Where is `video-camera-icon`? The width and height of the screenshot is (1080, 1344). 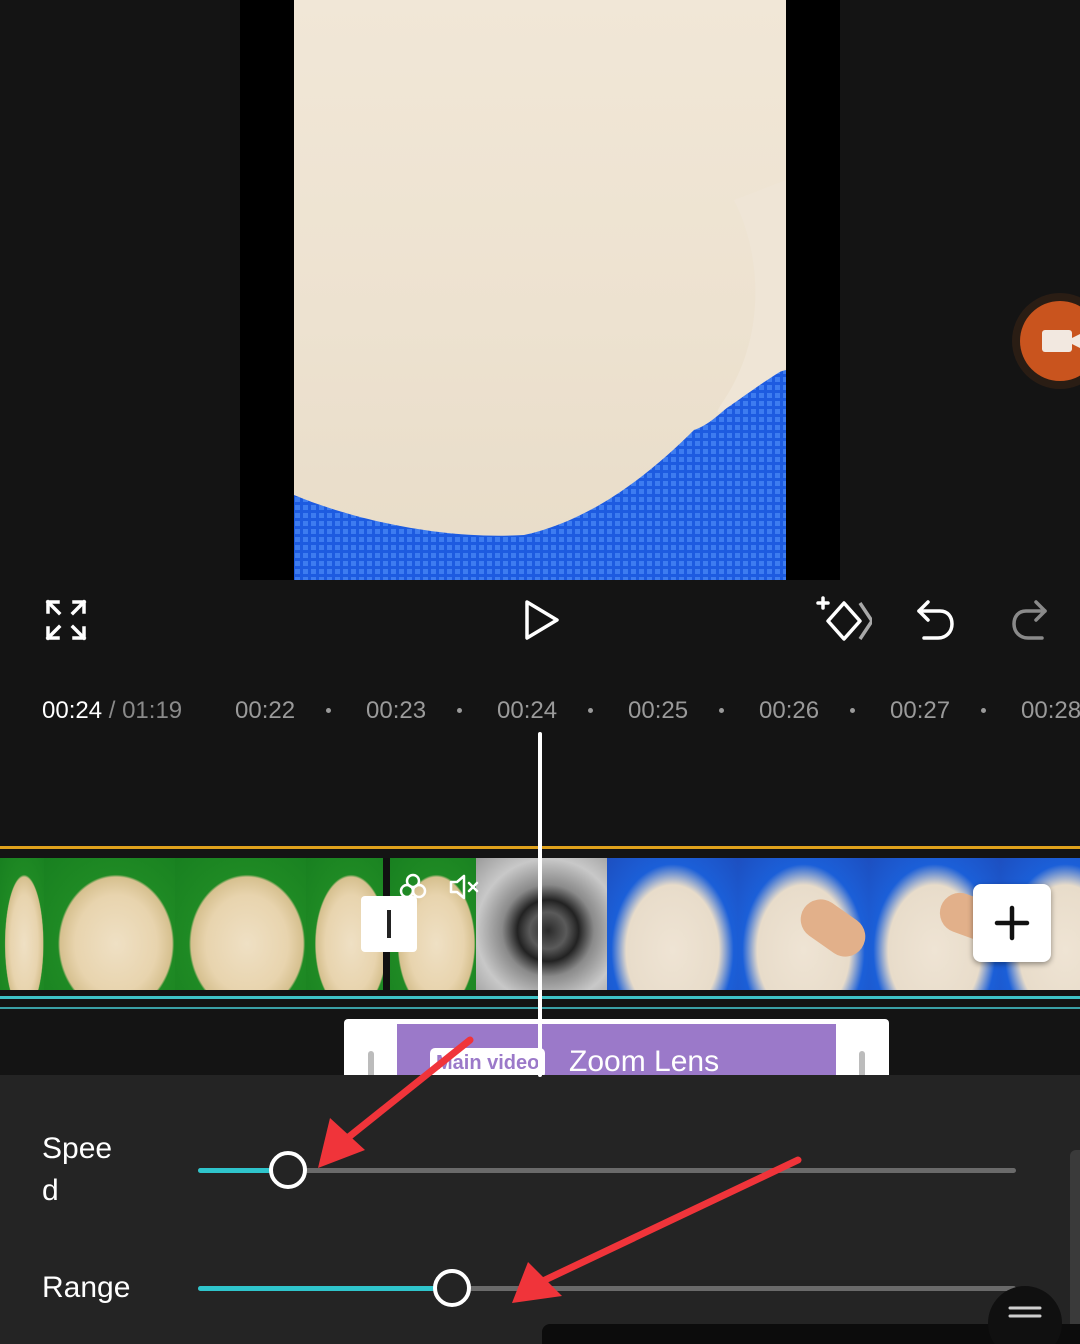 video-camera-icon is located at coordinates (1061, 341).